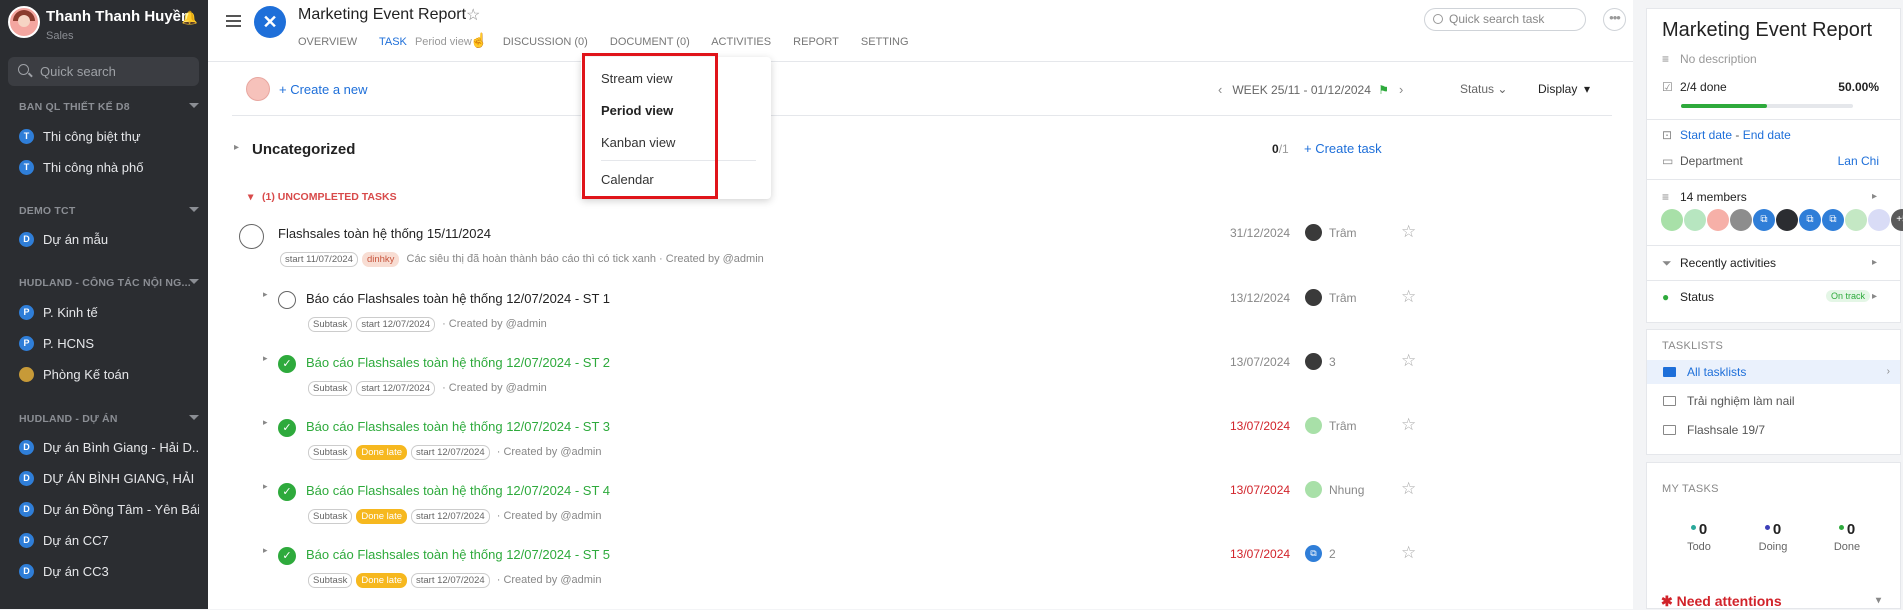  I want to click on start-date: Start date, so click(1706, 135).